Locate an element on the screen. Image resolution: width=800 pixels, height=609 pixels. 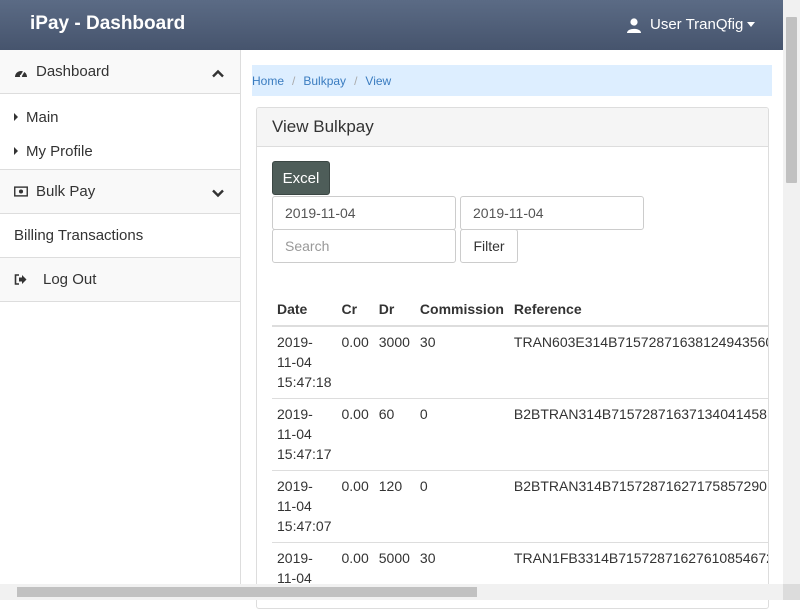
cell-reference: TRAN603E314B71572871638124943560 is located at coordinates (641, 342).